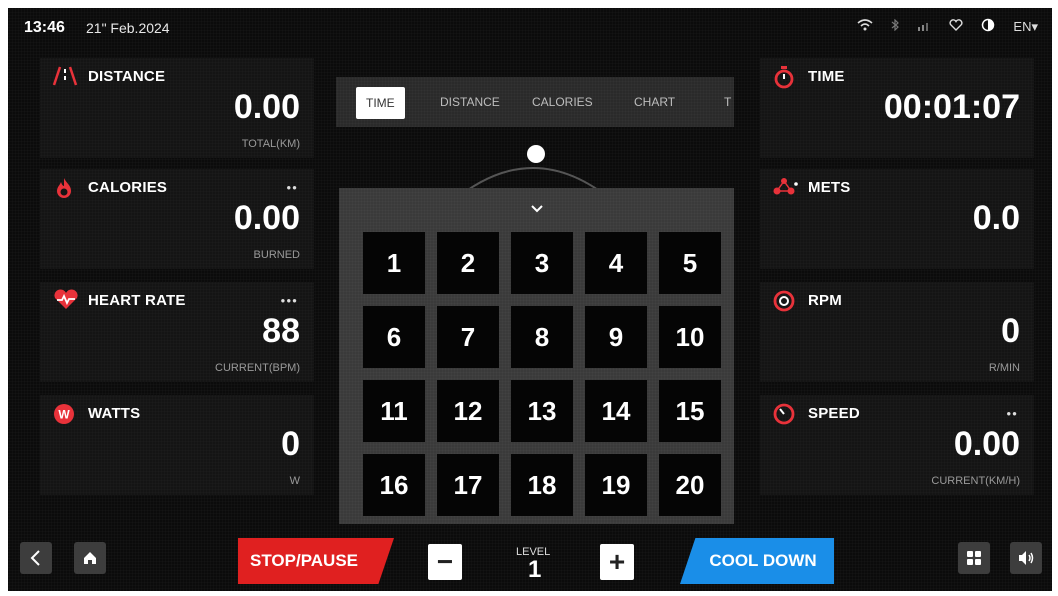 The height and width of the screenshot is (596, 1058). Describe the element at coordinates (289, 300) in the screenshot. I see `heart-rate-page-dots: ●●●` at that location.